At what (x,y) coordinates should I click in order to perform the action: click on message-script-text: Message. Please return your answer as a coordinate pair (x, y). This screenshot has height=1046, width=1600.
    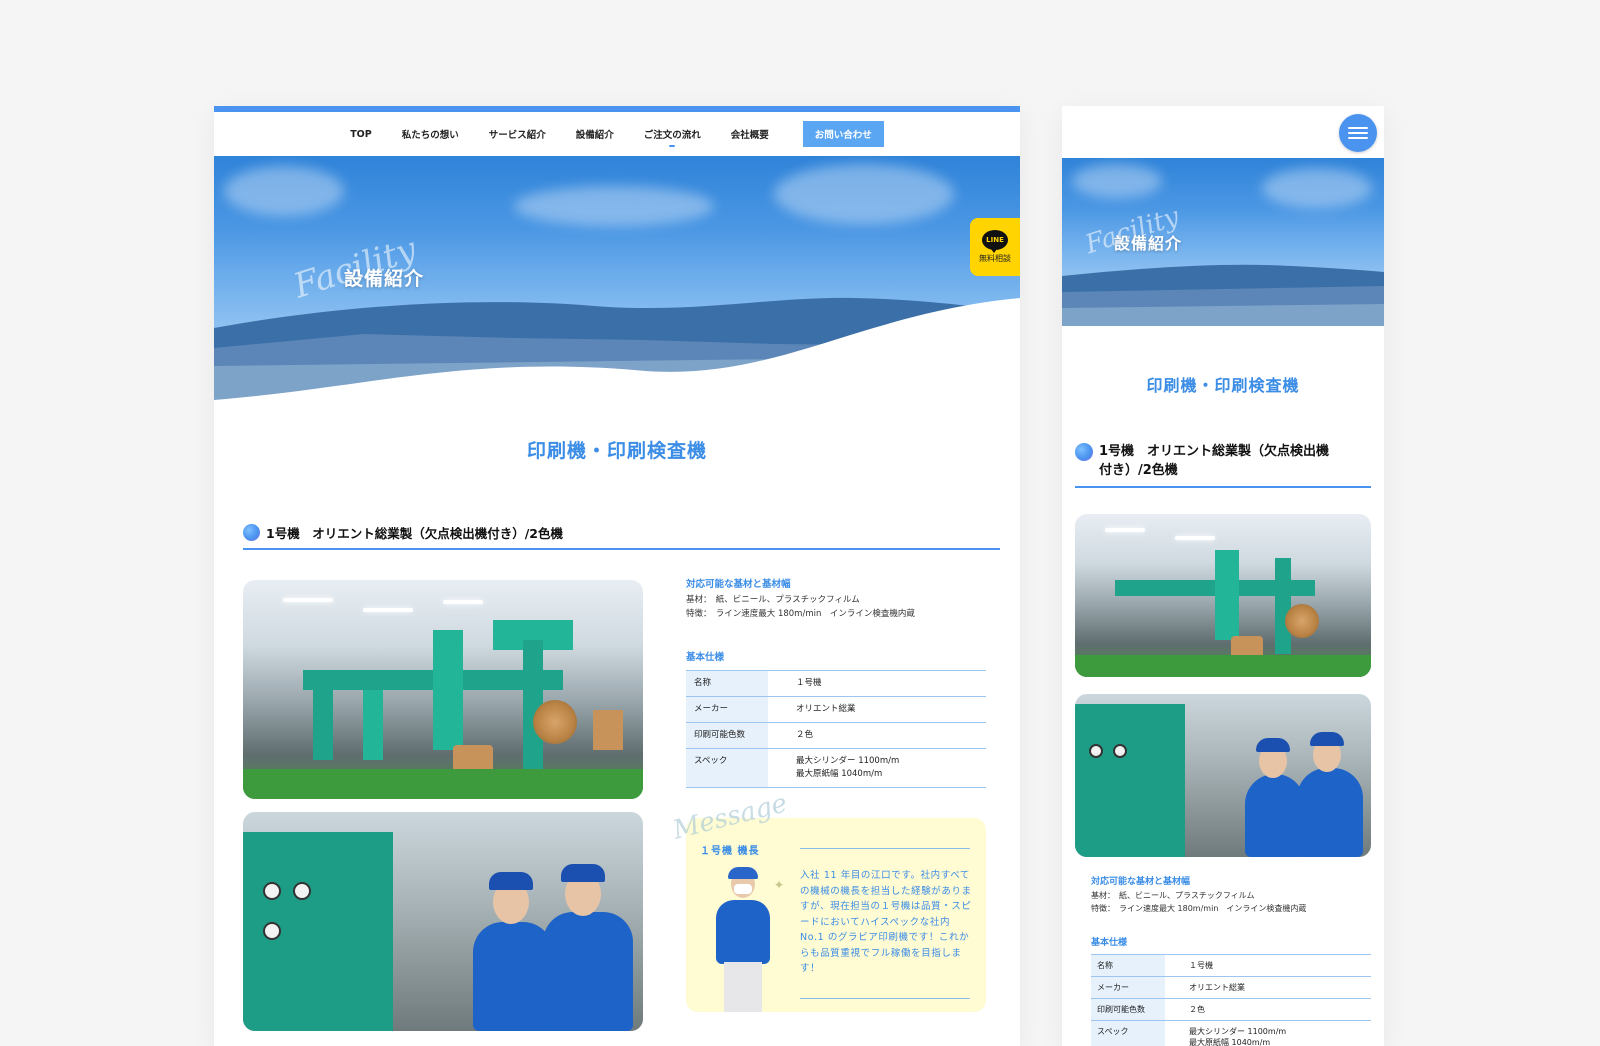
    Looking at the image, I should click on (730, 817).